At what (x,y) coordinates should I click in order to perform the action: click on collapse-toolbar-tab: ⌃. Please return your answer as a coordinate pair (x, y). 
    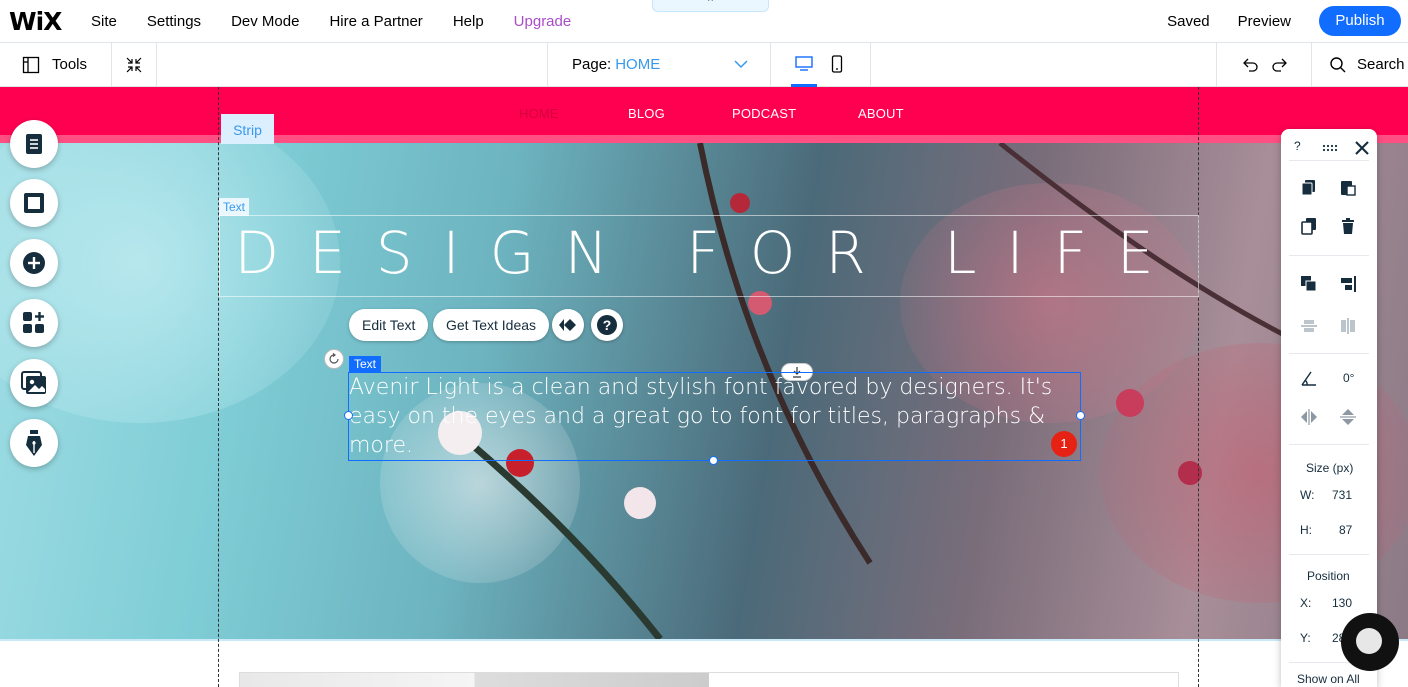
    Looking at the image, I should click on (710, 6).